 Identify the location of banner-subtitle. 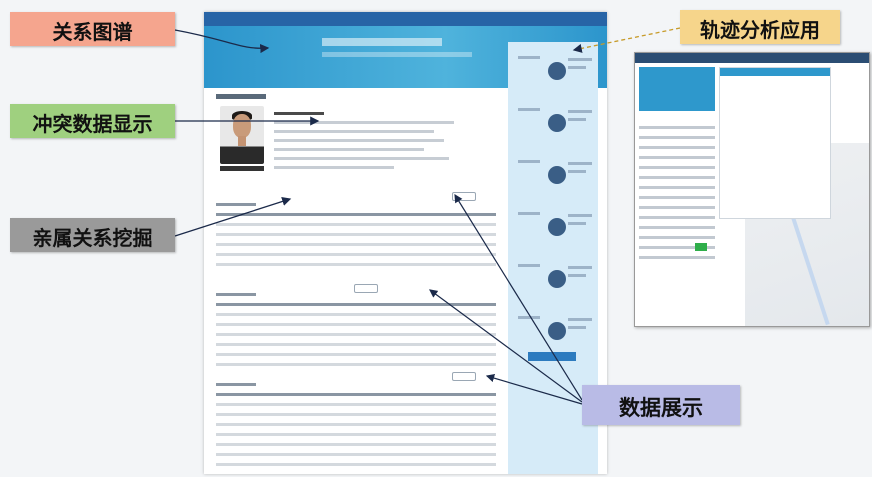
(397, 54).